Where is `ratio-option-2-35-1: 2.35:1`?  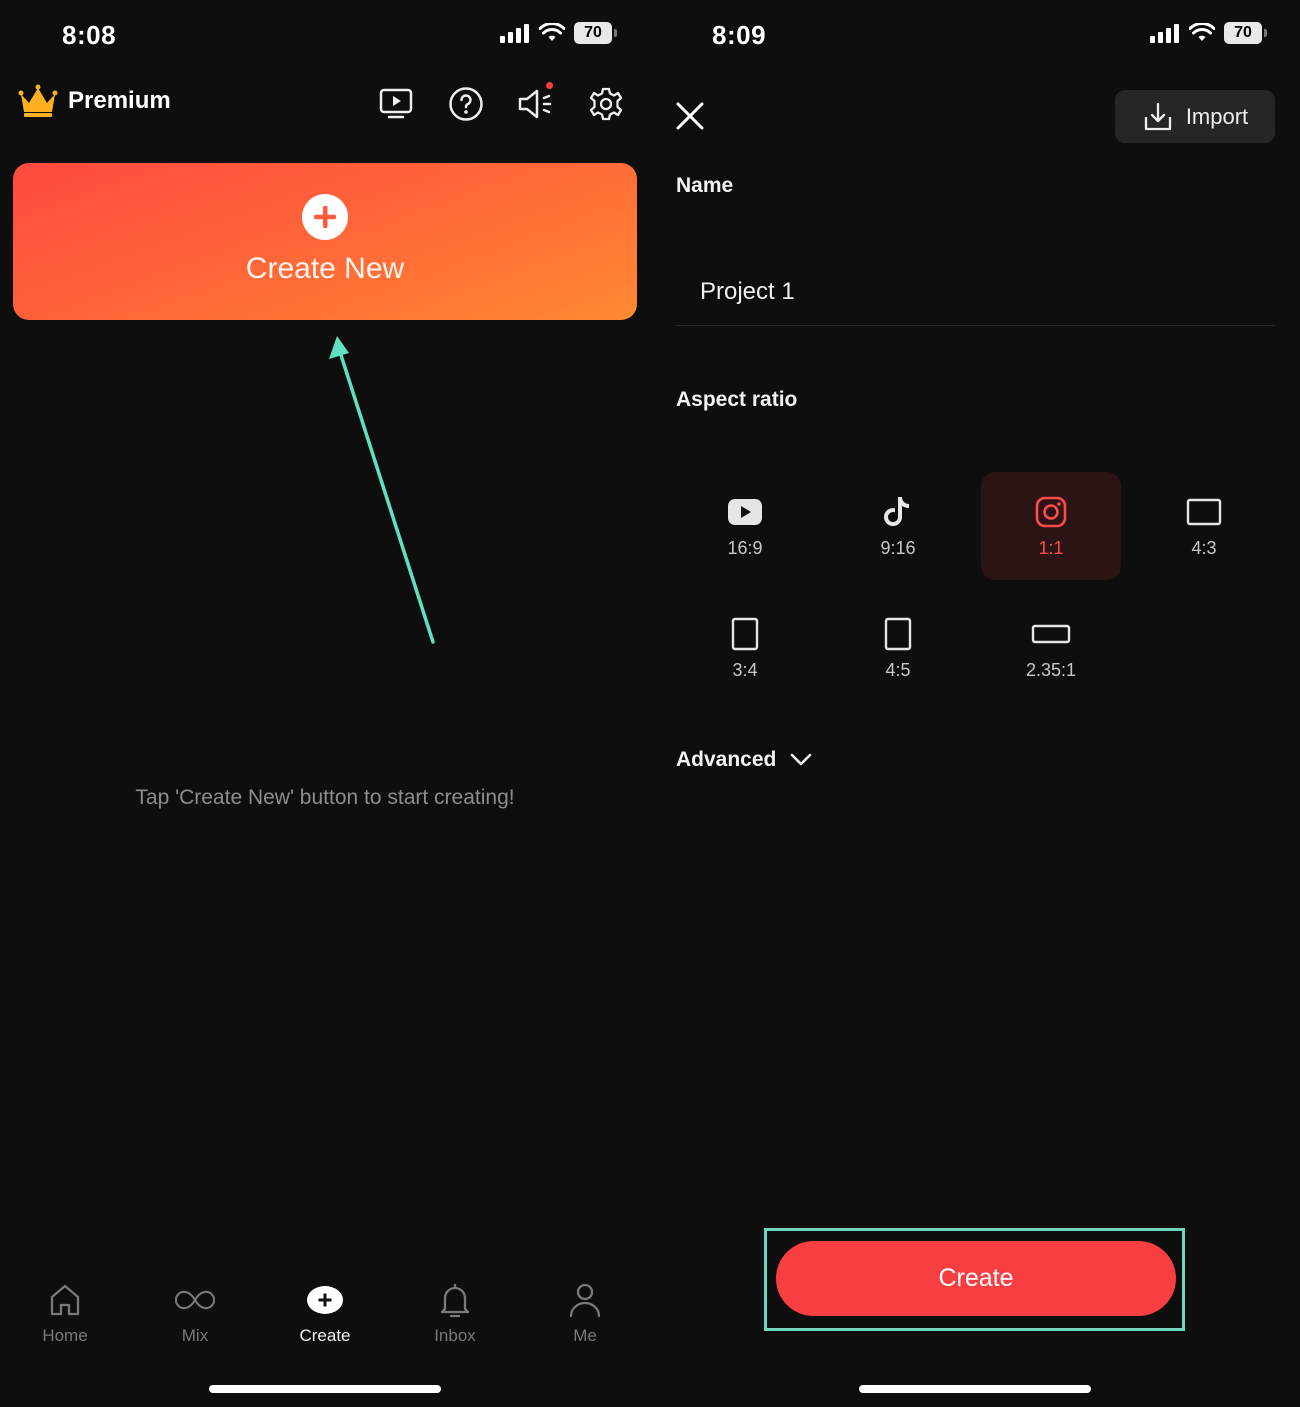 ratio-option-2-35-1: 2.35:1 is located at coordinates (1051, 648).